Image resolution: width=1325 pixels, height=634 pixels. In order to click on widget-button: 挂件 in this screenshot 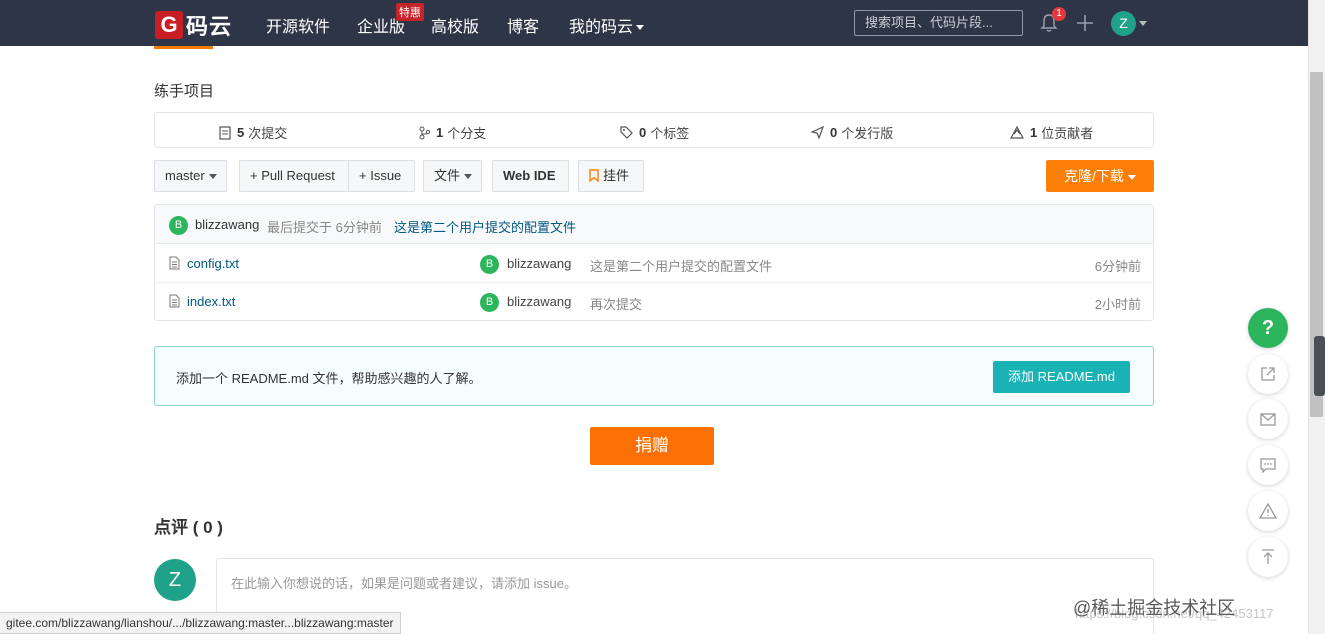, I will do `click(611, 176)`.